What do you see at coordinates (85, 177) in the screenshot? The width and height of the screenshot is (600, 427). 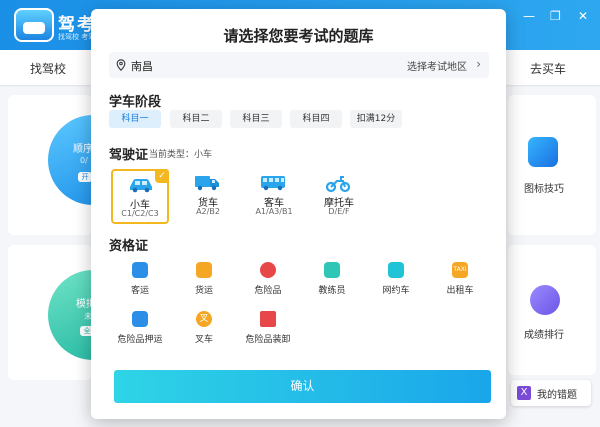 I see `practice-button: 开` at bounding box center [85, 177].